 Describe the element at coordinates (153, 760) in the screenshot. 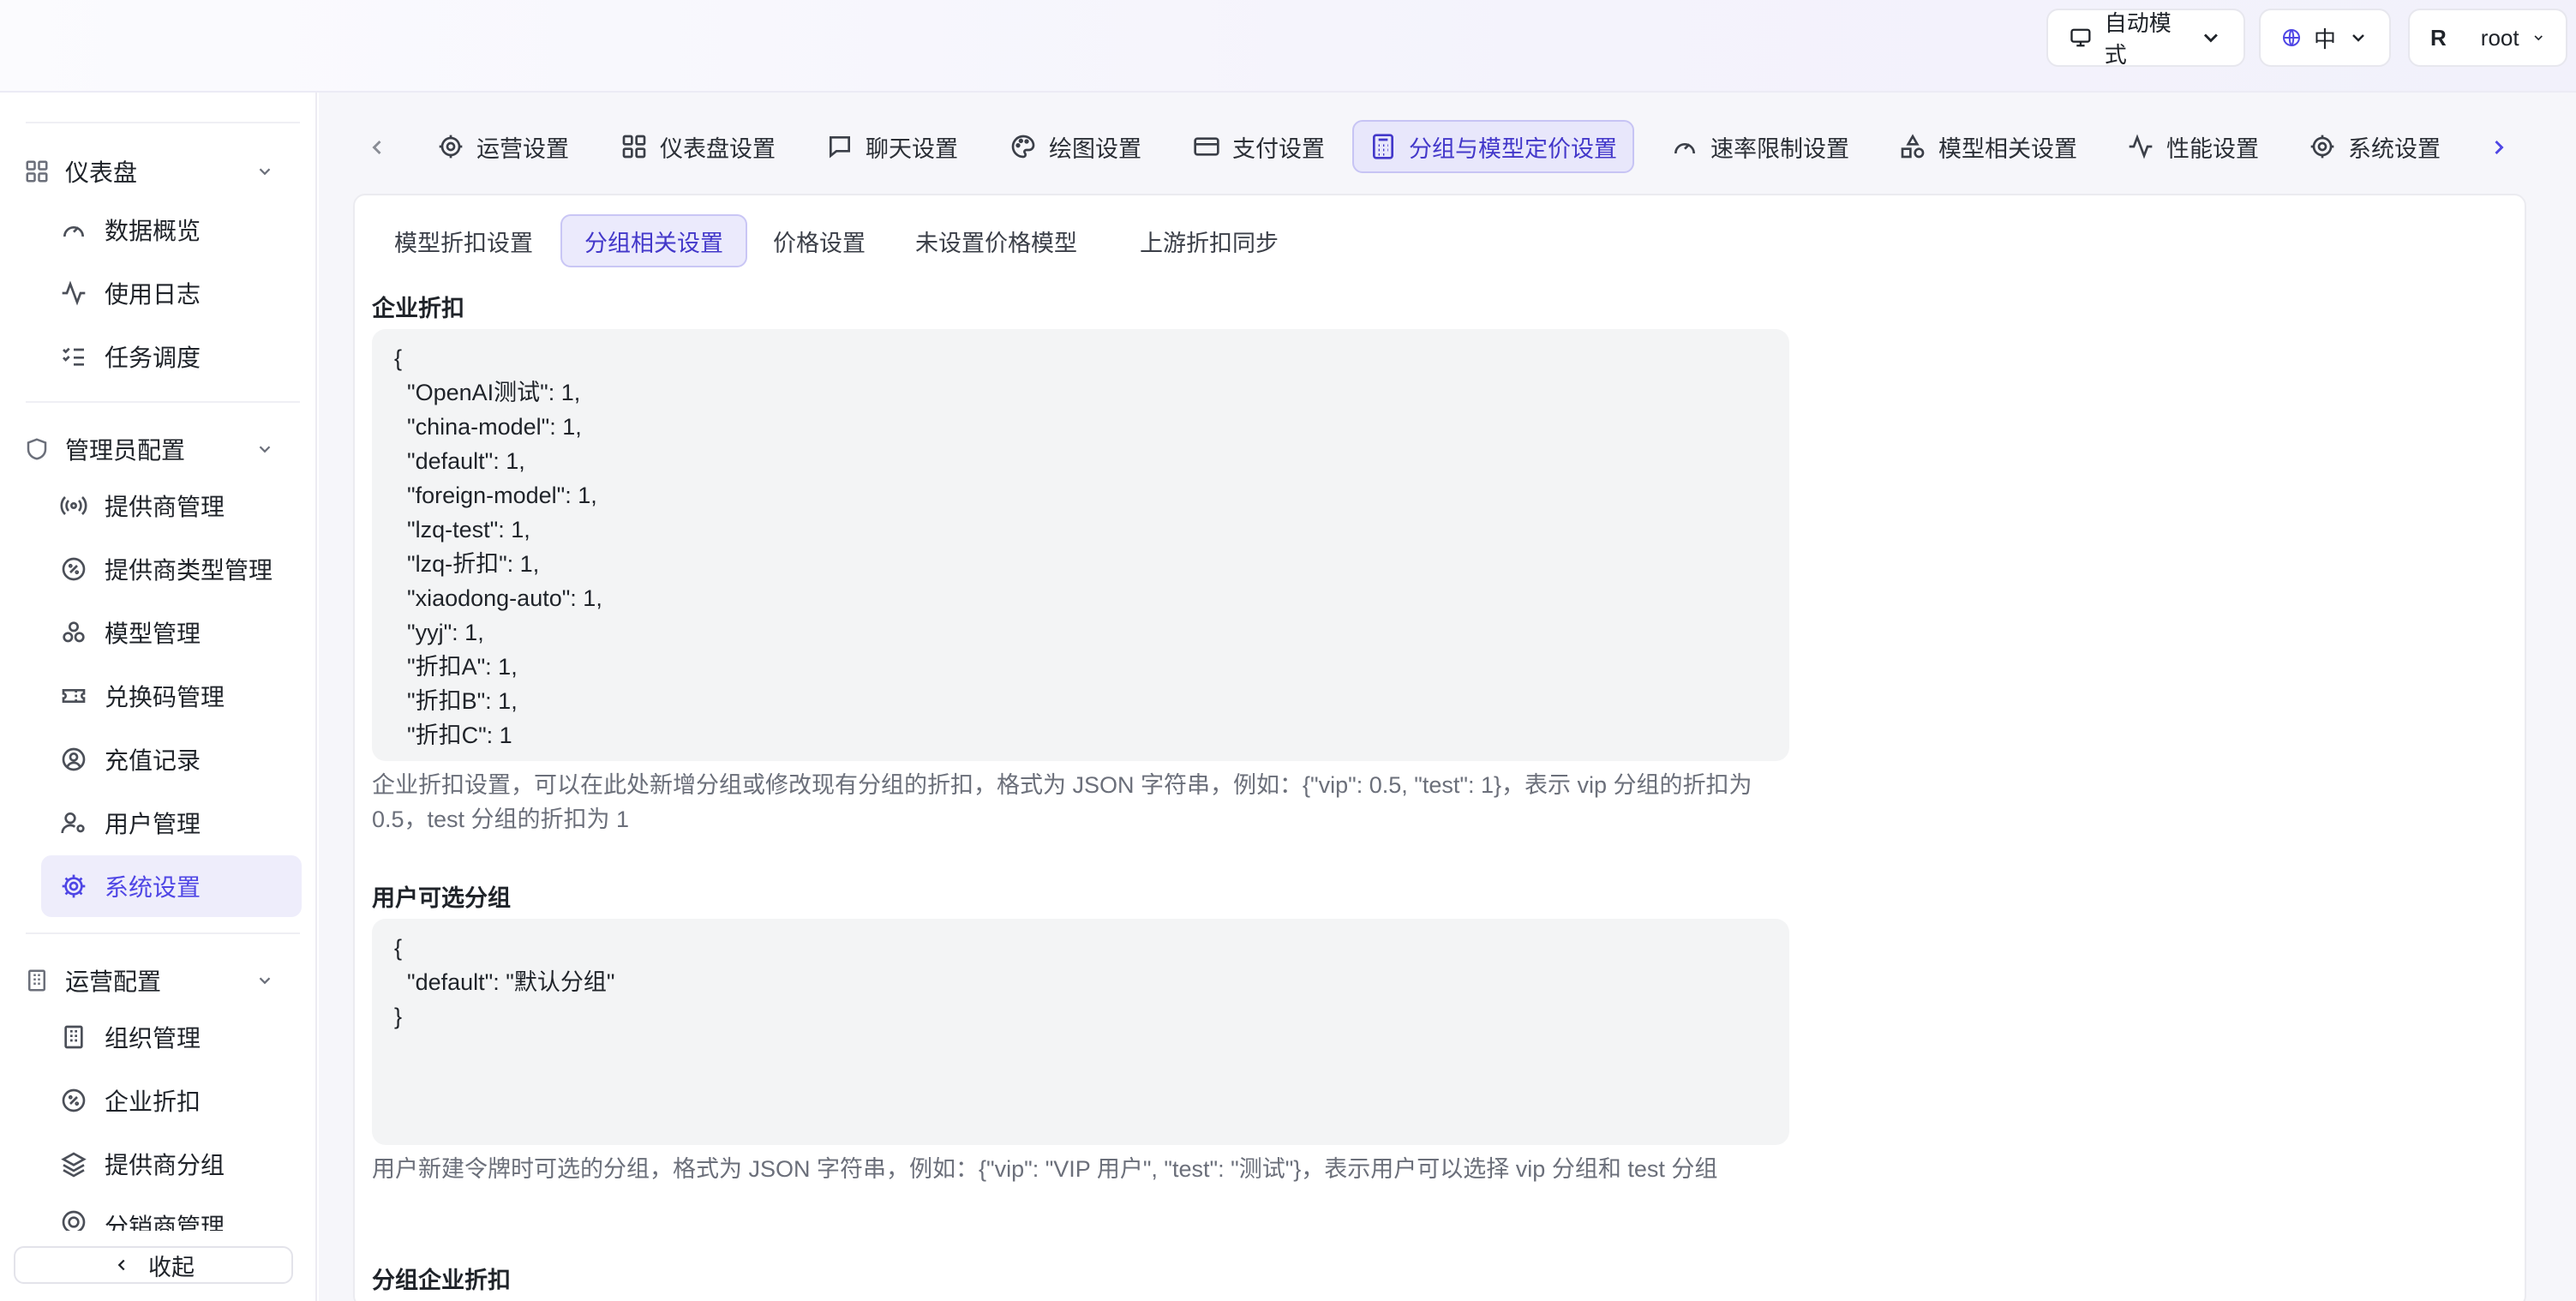

I see `sidebar-item-label: 充值记录` at that location.